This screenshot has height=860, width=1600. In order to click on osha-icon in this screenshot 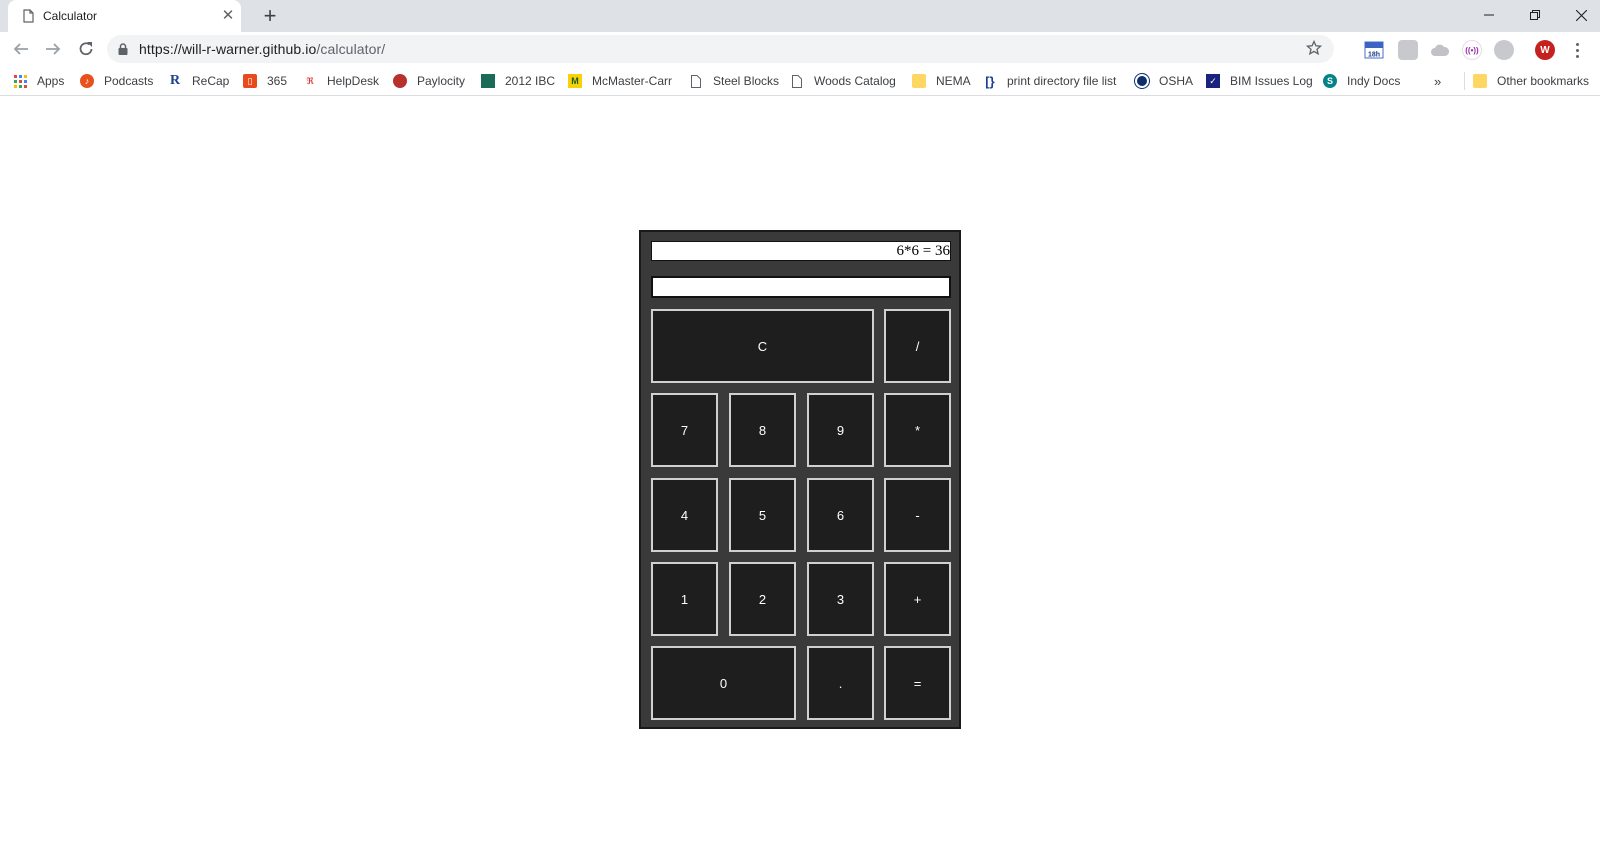, I will do `click(1142, 81)`.